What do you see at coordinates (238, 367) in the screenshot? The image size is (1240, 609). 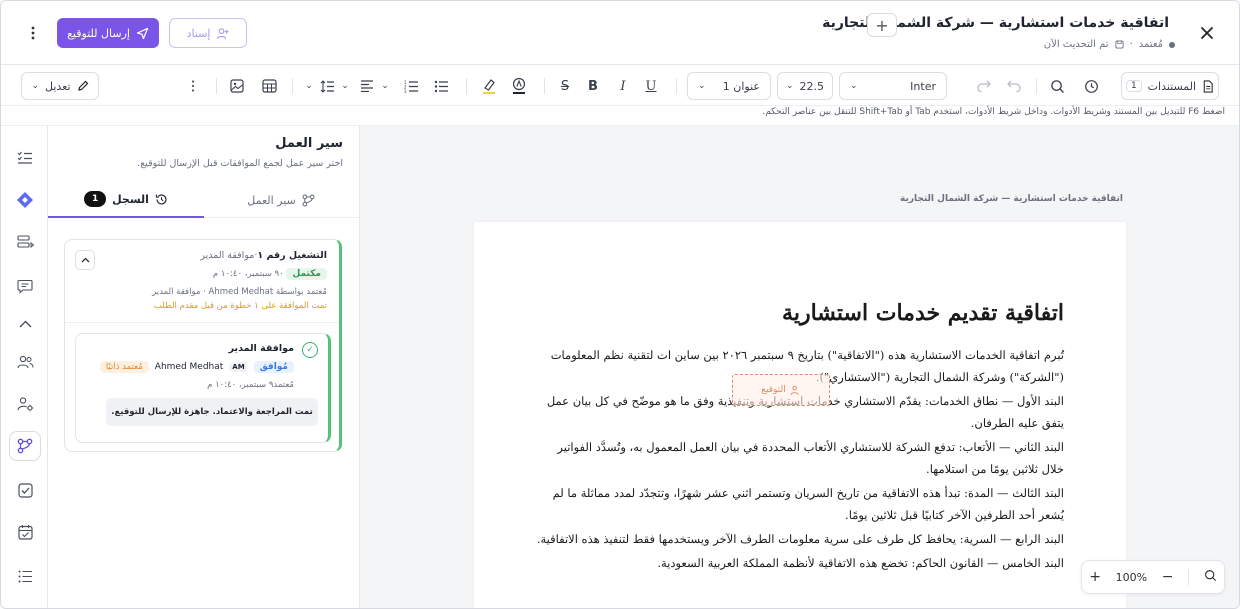 I see `avatar: AM` at bounding box center [238, 367].